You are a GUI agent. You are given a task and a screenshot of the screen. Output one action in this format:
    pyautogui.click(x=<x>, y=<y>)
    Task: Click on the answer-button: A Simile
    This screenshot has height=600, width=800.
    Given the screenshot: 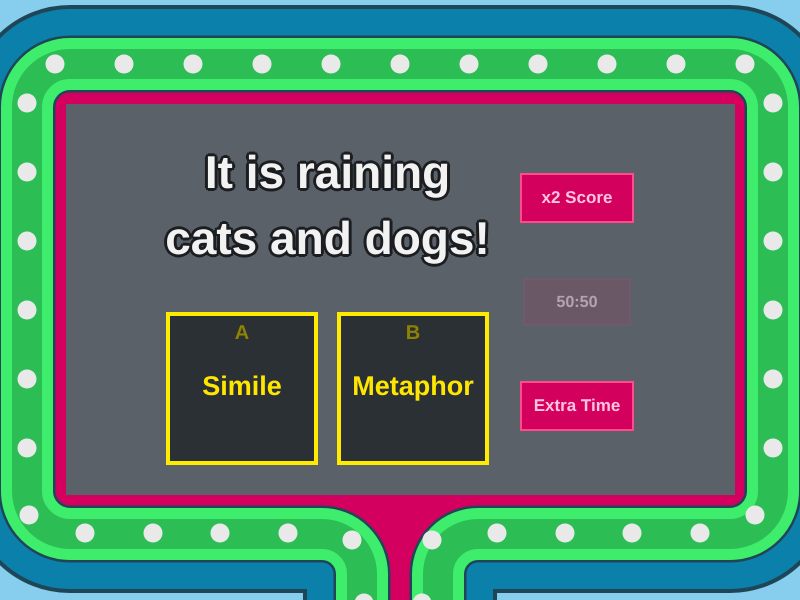 What is the action you would take?
    pyautogui.click(x=242, y=388)
    